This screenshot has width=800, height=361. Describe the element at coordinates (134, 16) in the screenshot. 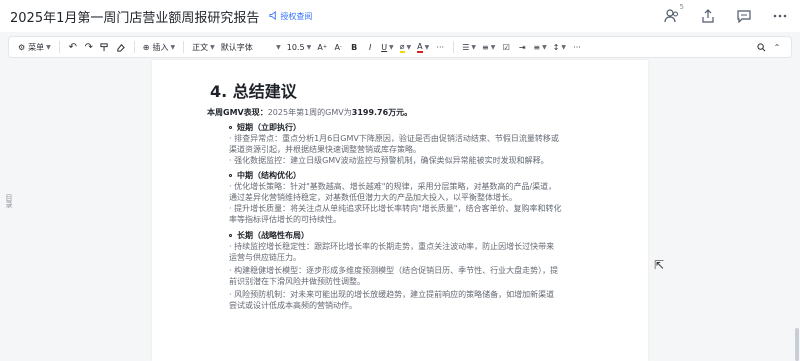

I see `document-title: 2025年1月第一周门店营业额周报研究报告` at that location.